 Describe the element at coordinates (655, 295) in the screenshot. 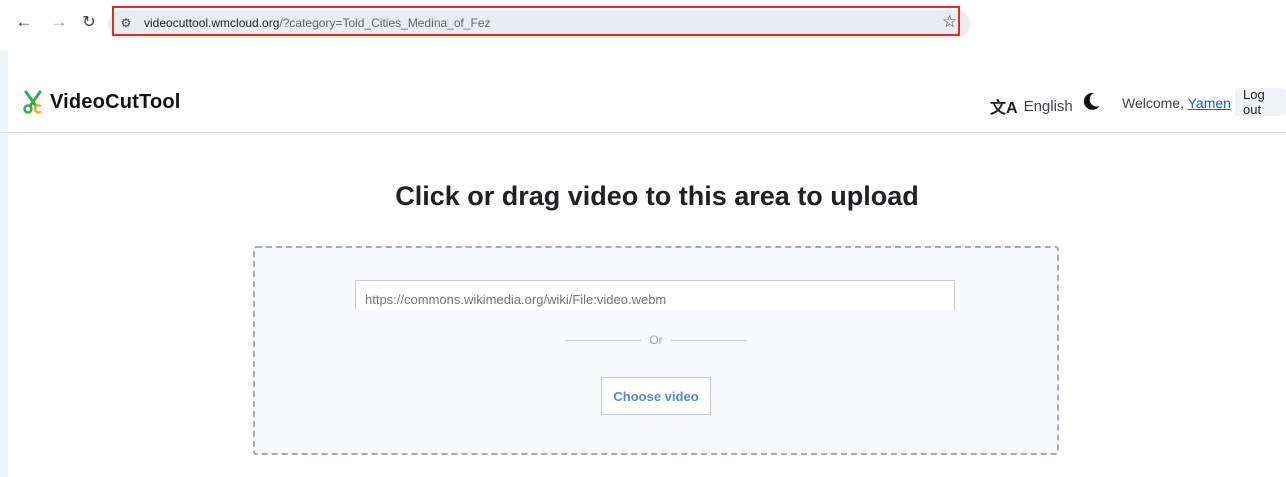

I see `video-url-input` at that location.